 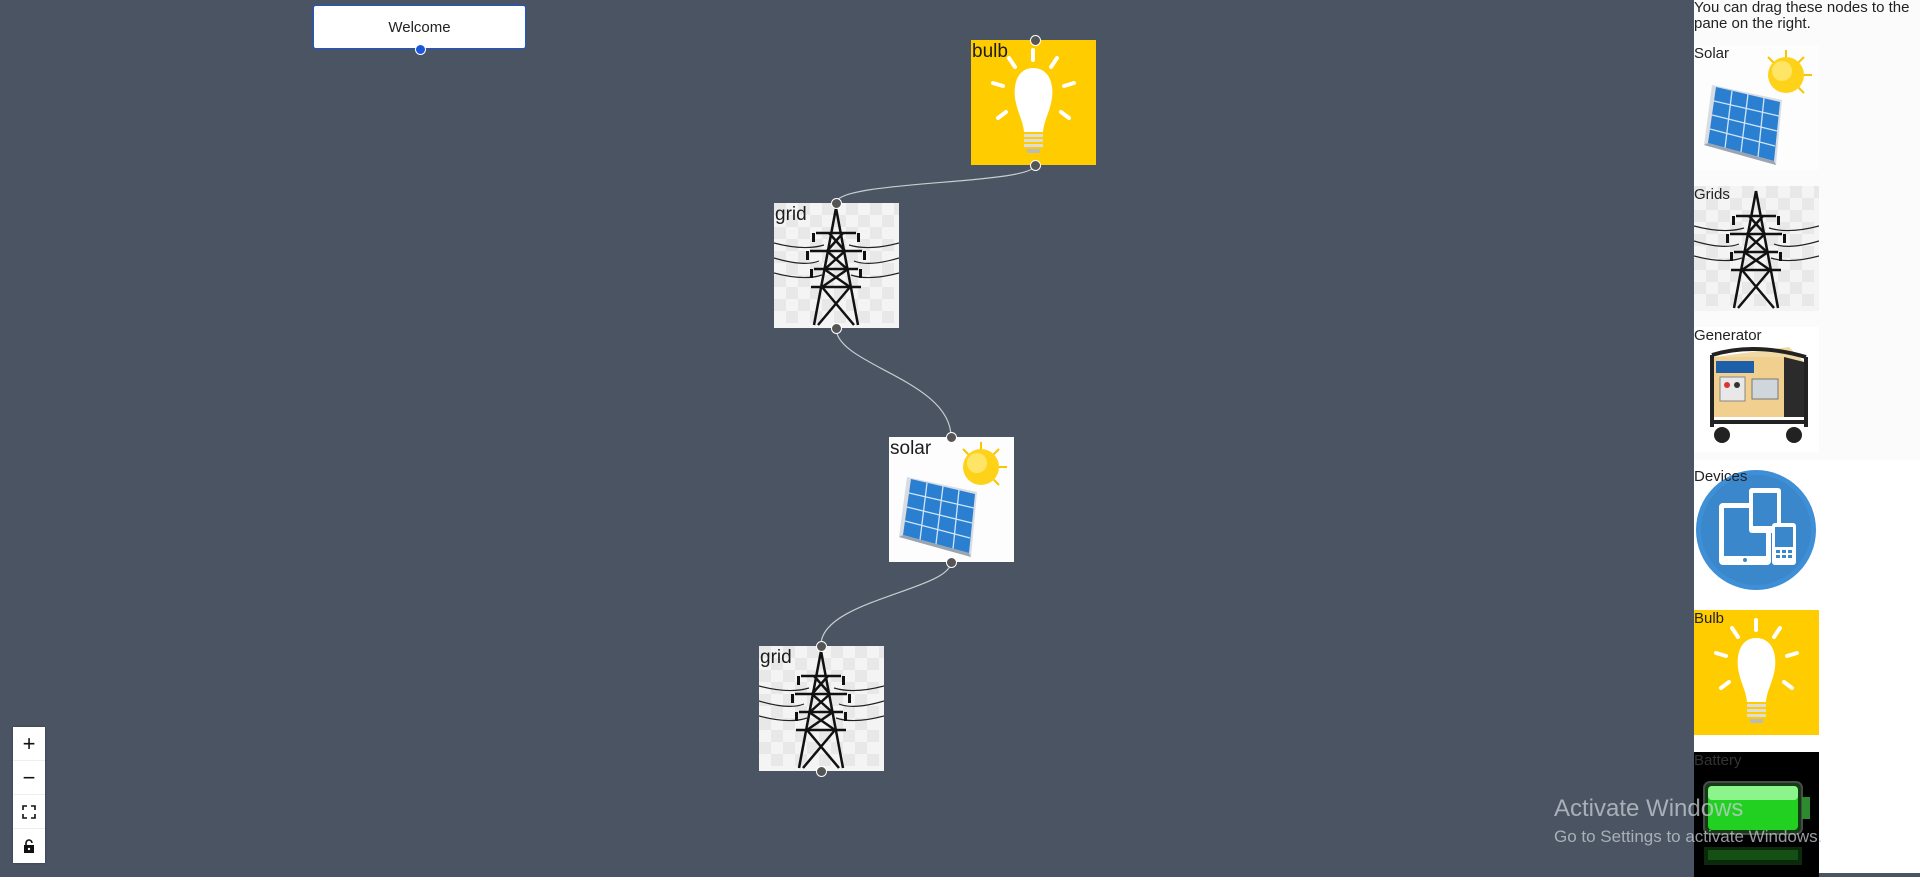 I want to click on fit-view-icon, so click(x=29, y=811).